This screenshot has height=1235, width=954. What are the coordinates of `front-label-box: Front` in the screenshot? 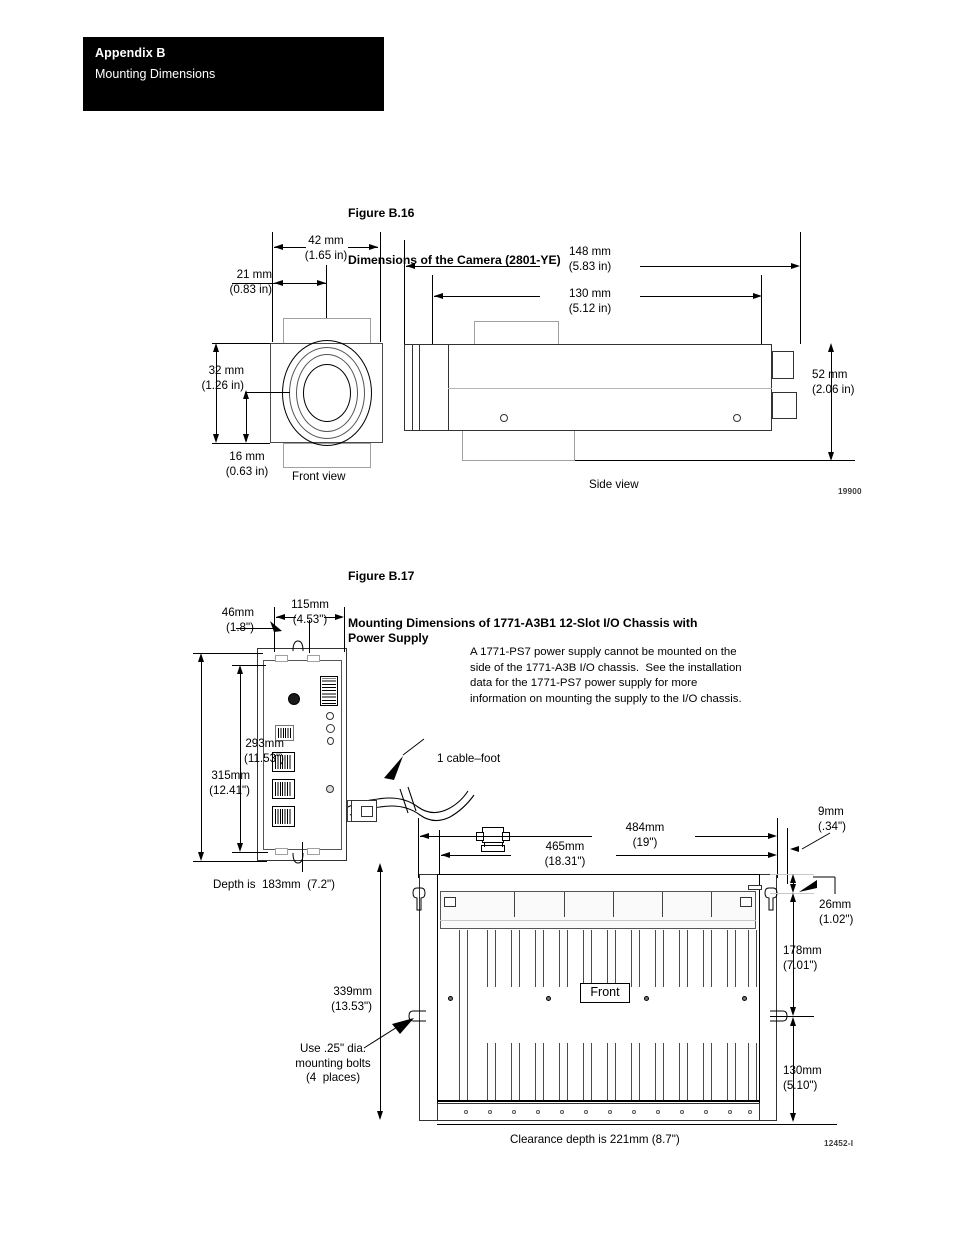 It's located at (605, 993).